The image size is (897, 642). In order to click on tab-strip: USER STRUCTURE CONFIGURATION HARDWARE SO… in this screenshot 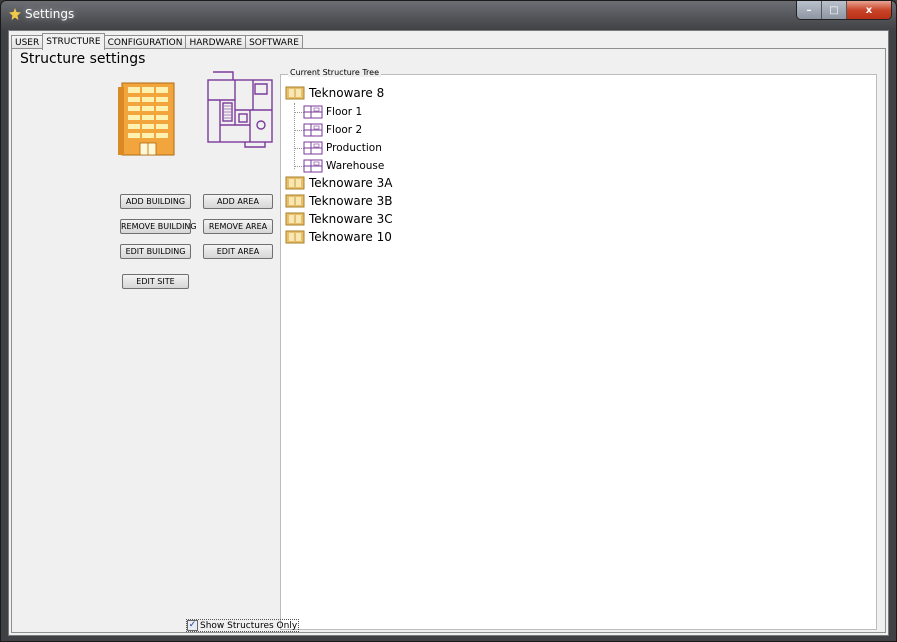, I will do `click(157, 41)`.